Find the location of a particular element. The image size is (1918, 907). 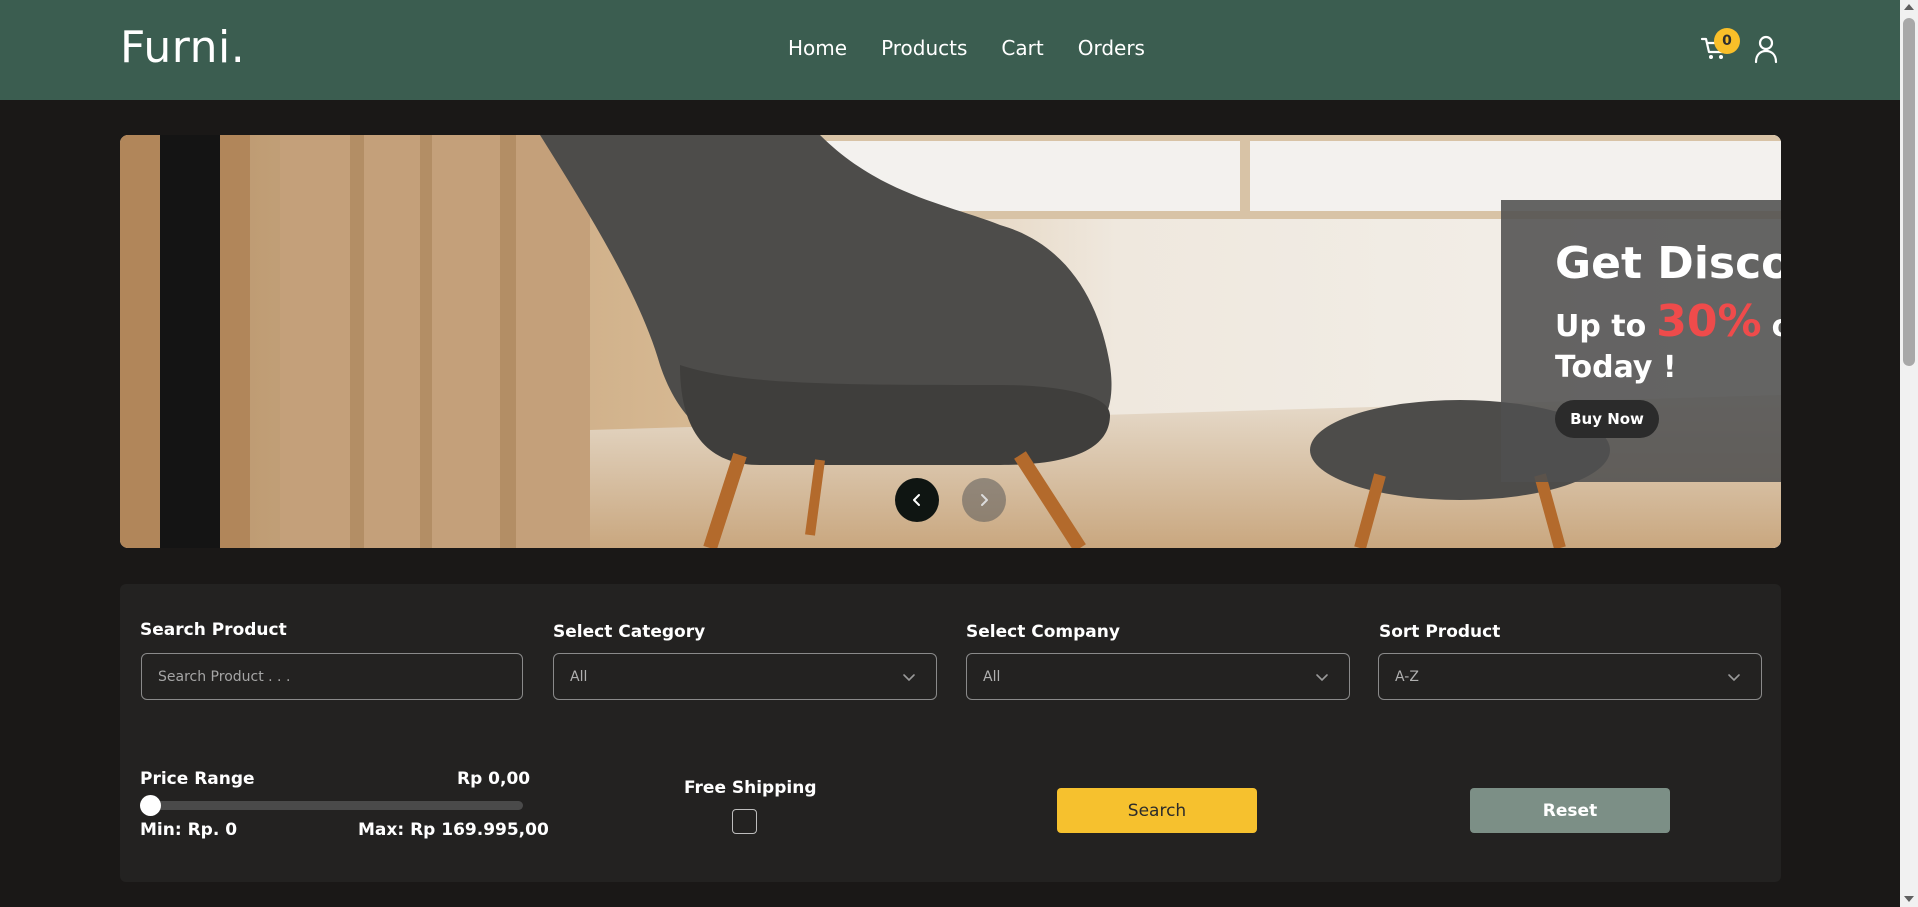

free-shipping-label: Free Shipping is located at coordinates (750, 788).